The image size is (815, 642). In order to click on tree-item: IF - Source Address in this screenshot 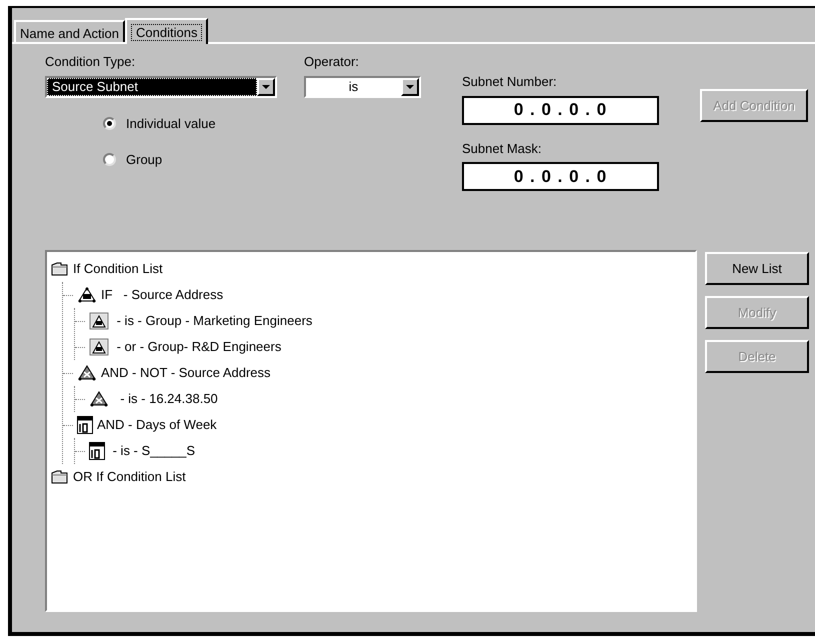, I will do `click(162, 295)`.